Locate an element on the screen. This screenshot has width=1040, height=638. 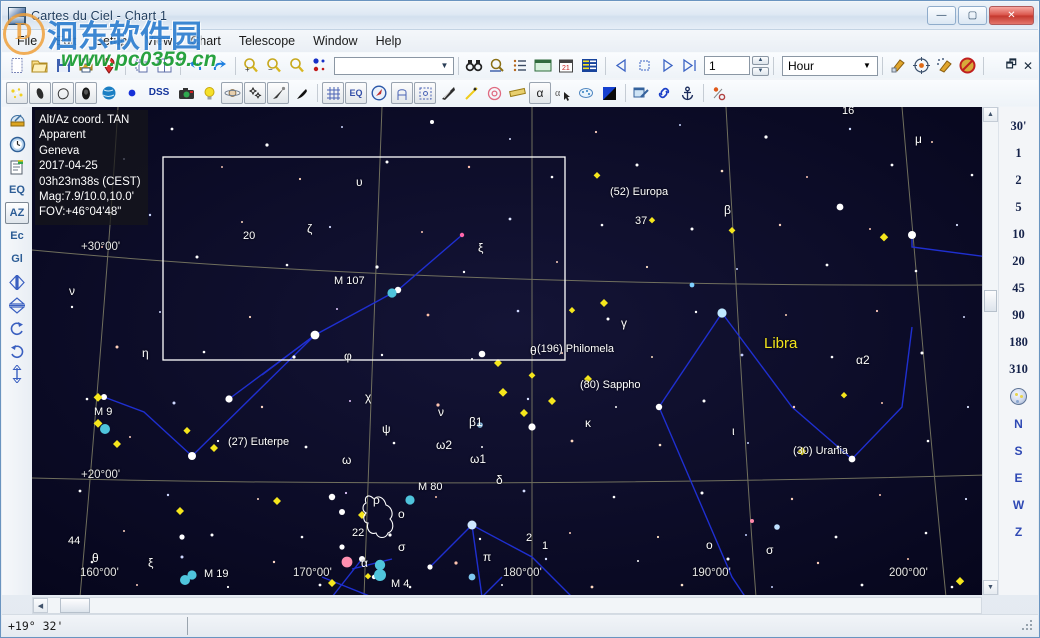
minimize-button: — is located at coordinates (941, 15).